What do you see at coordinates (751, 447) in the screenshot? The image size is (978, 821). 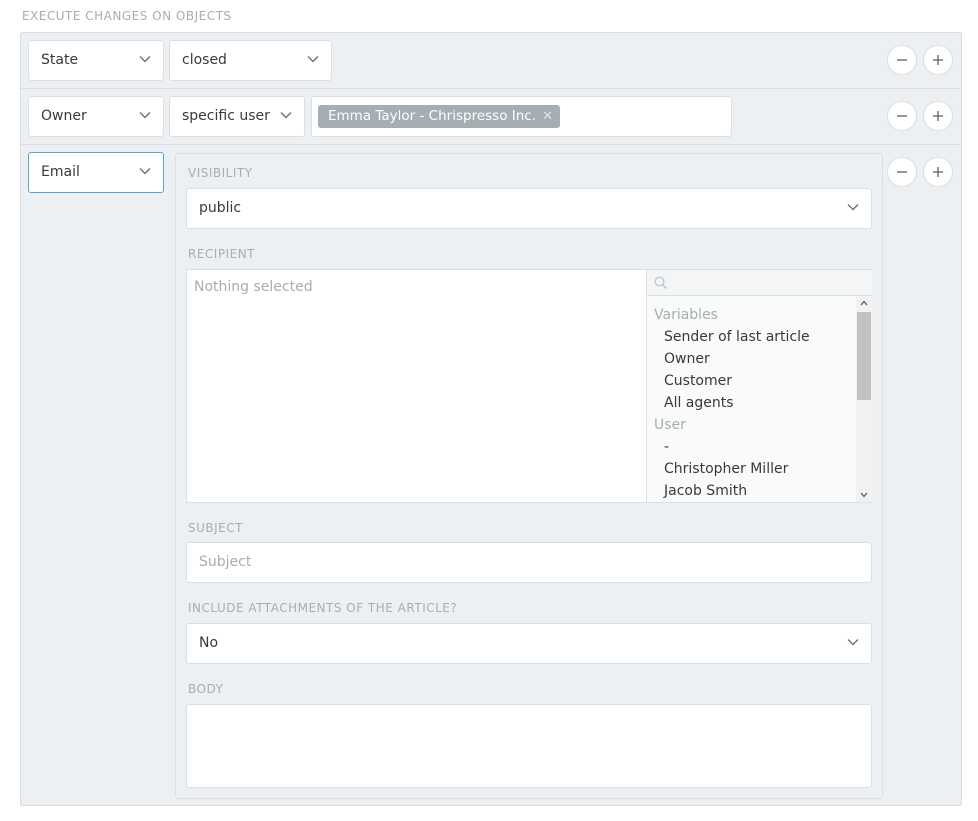 I see `option-none: -` at bounding box center [751, 447].